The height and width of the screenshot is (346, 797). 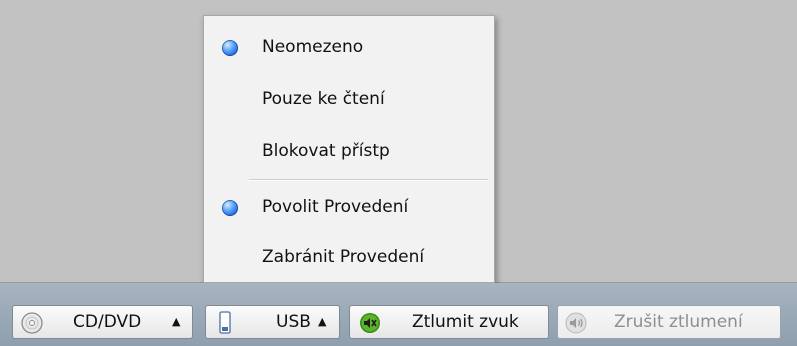 I want to click on menu-item-neomezeno: Neomezeno, so click(x=349, y=48).